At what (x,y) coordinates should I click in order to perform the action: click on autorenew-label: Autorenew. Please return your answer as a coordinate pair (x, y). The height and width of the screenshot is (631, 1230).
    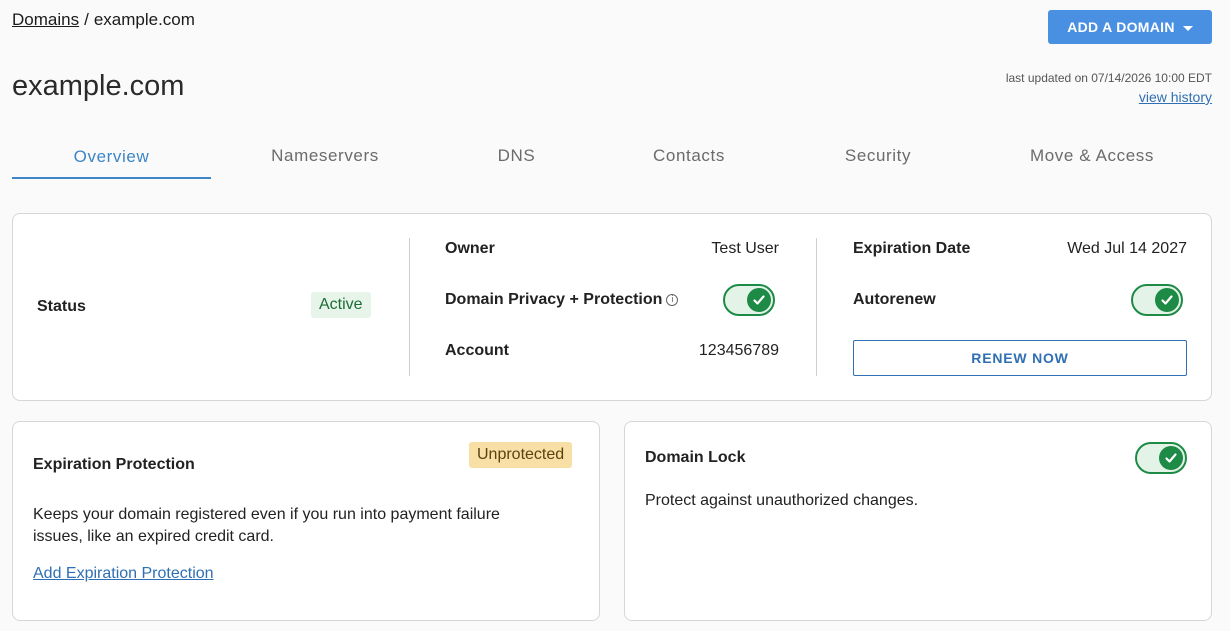
    Looking at the image, I should click on (894, 299).